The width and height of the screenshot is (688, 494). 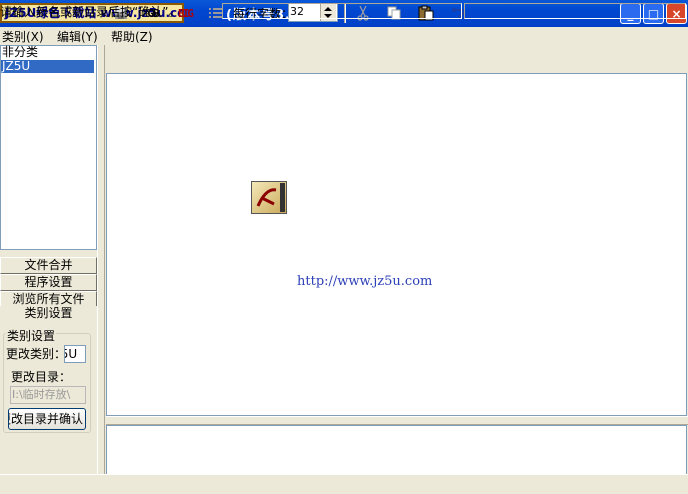 I want to click on status-bar, so click(x=344, y=484).